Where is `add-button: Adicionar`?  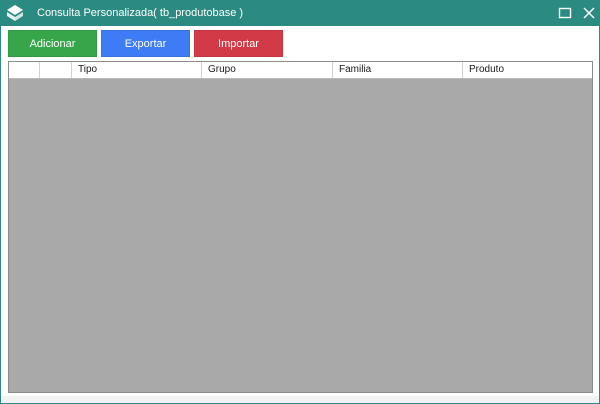
add-button: Adicionar is located at coordinates (52, 43).